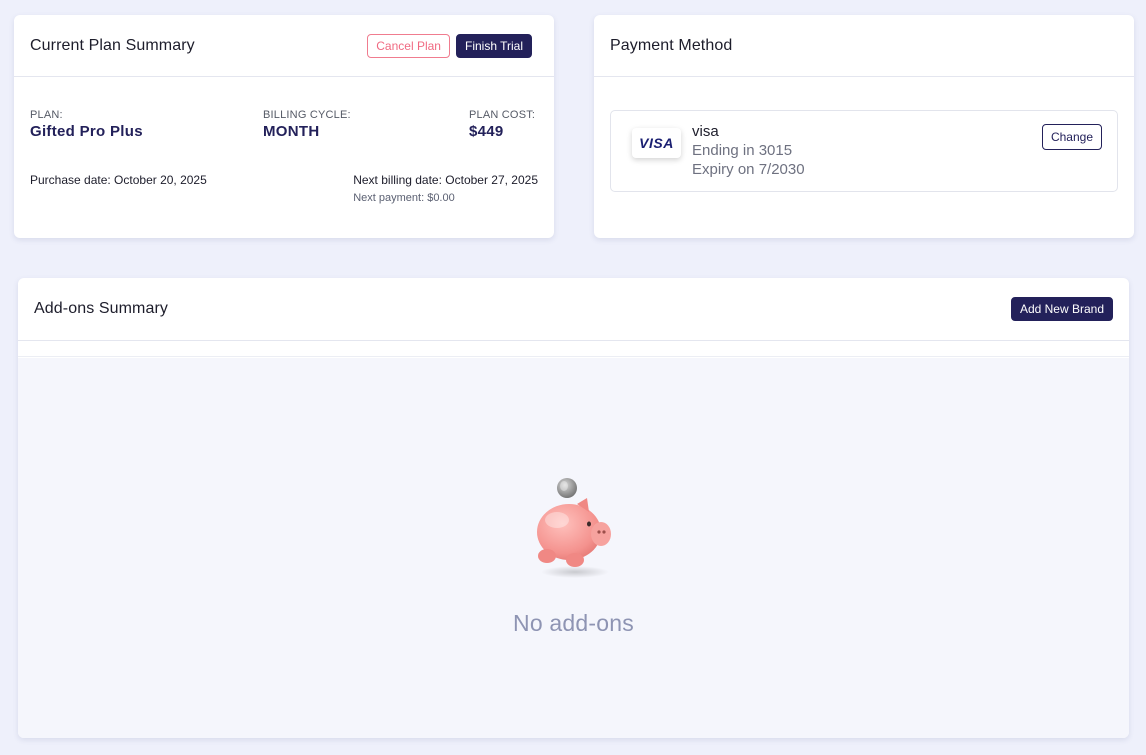 This screenshot has width=1146, height=755. Describe the element at coordinates (291, 131) in the screenshot. I see `billing-cycle-value: MONTH` at that location.